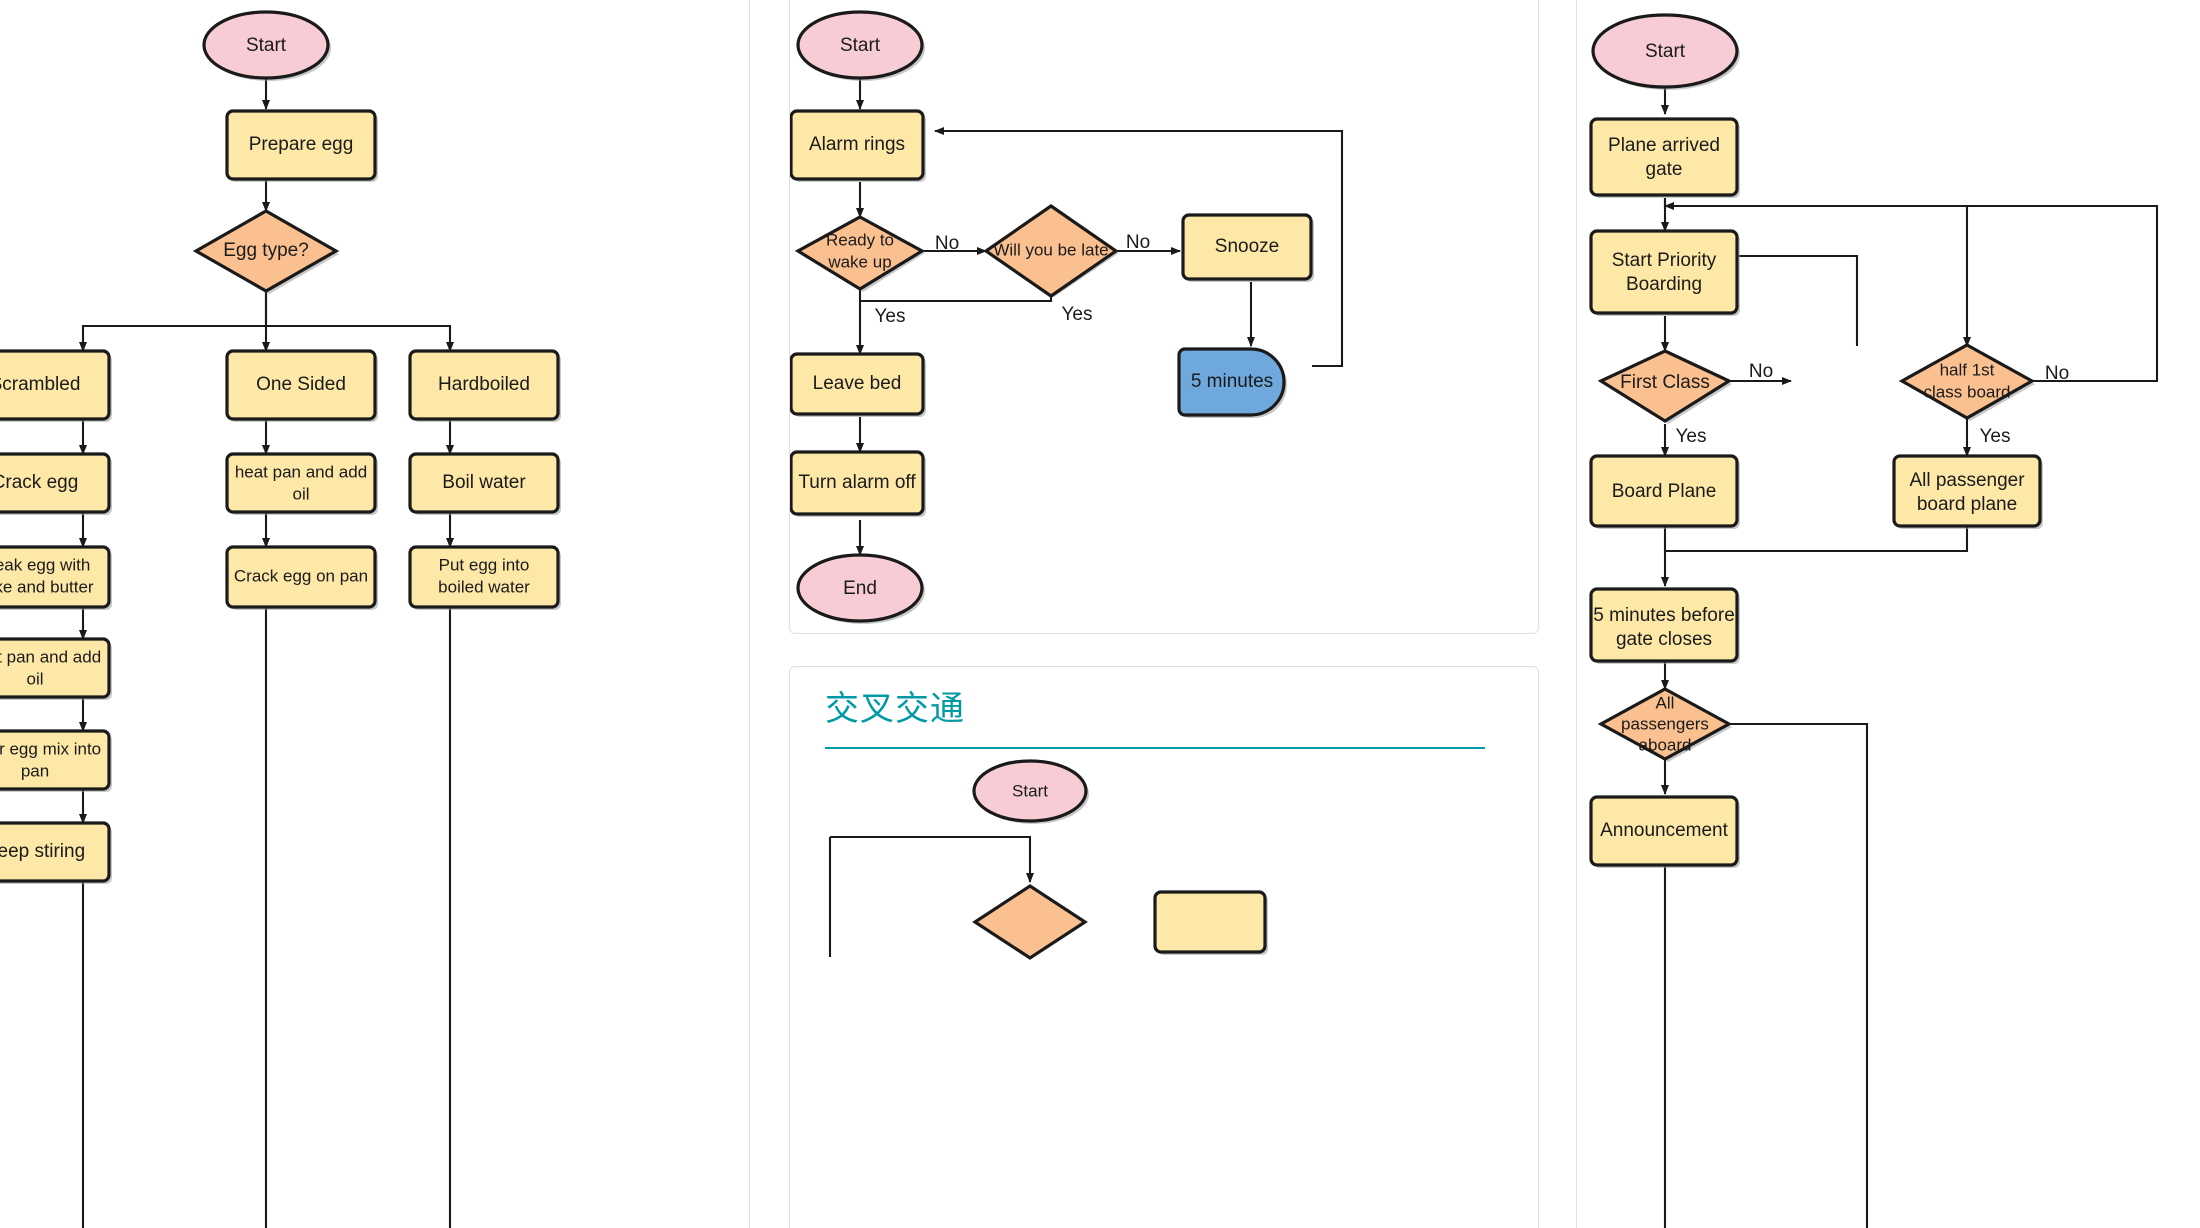 This screenshot has height=1228, width=2200. Describe the element at coordinates (2057, 373) in the screenshot. I see `edge-label-half-class-no: No` at that location.